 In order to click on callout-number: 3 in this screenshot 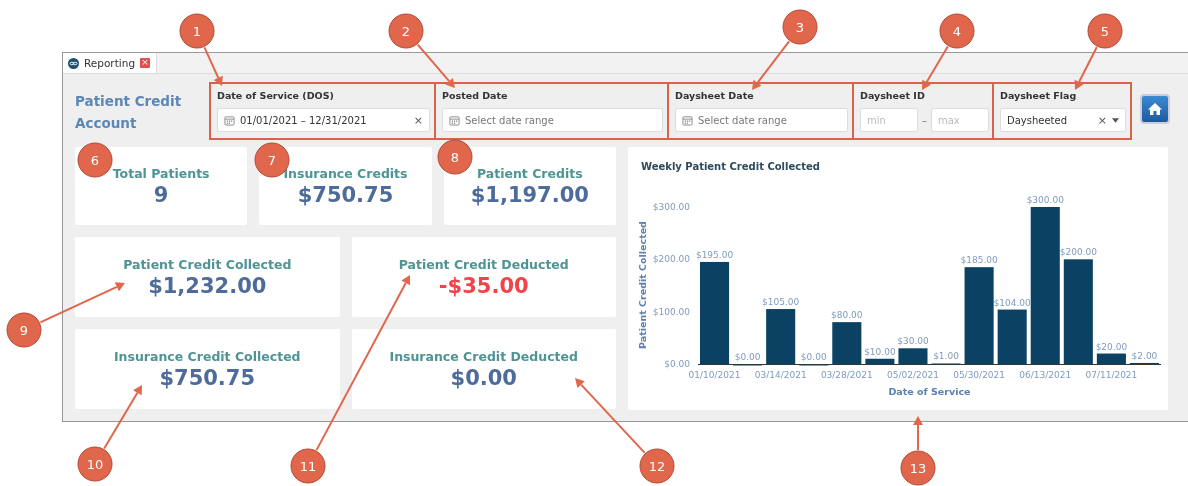, I will do `click(800, 27)`.